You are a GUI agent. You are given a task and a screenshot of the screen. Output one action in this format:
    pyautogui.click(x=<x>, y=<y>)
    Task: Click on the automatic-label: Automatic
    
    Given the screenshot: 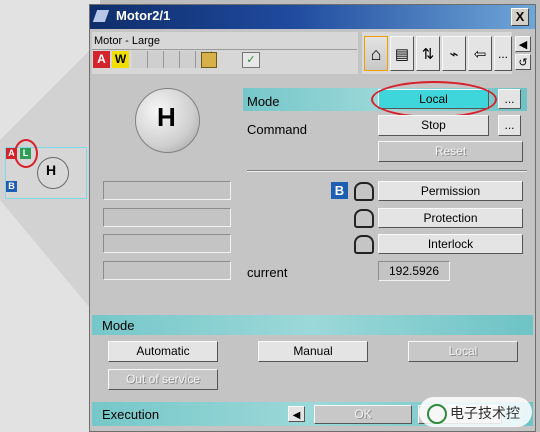 What is the action you would take?
    pyautogui.click(x=163, y=351)
    